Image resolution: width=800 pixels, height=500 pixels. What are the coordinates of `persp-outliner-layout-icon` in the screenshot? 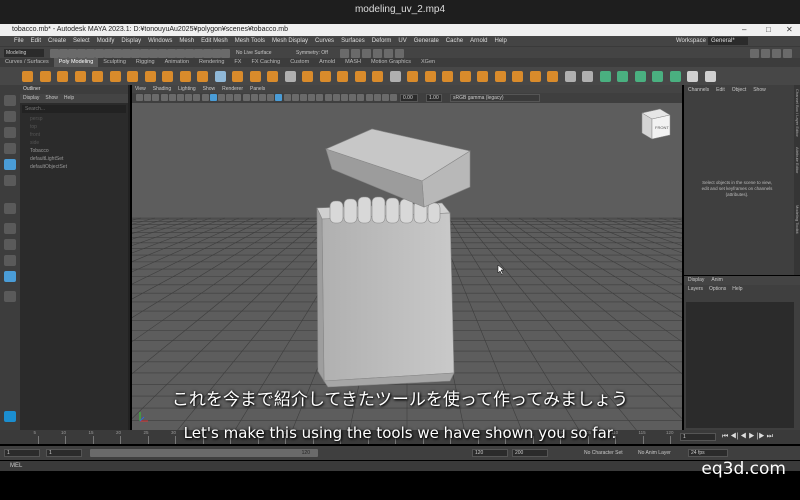 It's located at (10, 260).